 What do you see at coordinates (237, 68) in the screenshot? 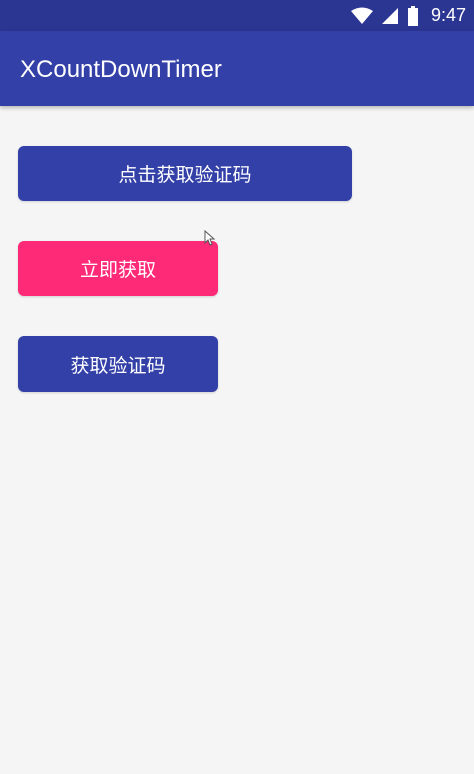
I see `app-bar: XCountDownTimer` at bounding box center [237, 68].